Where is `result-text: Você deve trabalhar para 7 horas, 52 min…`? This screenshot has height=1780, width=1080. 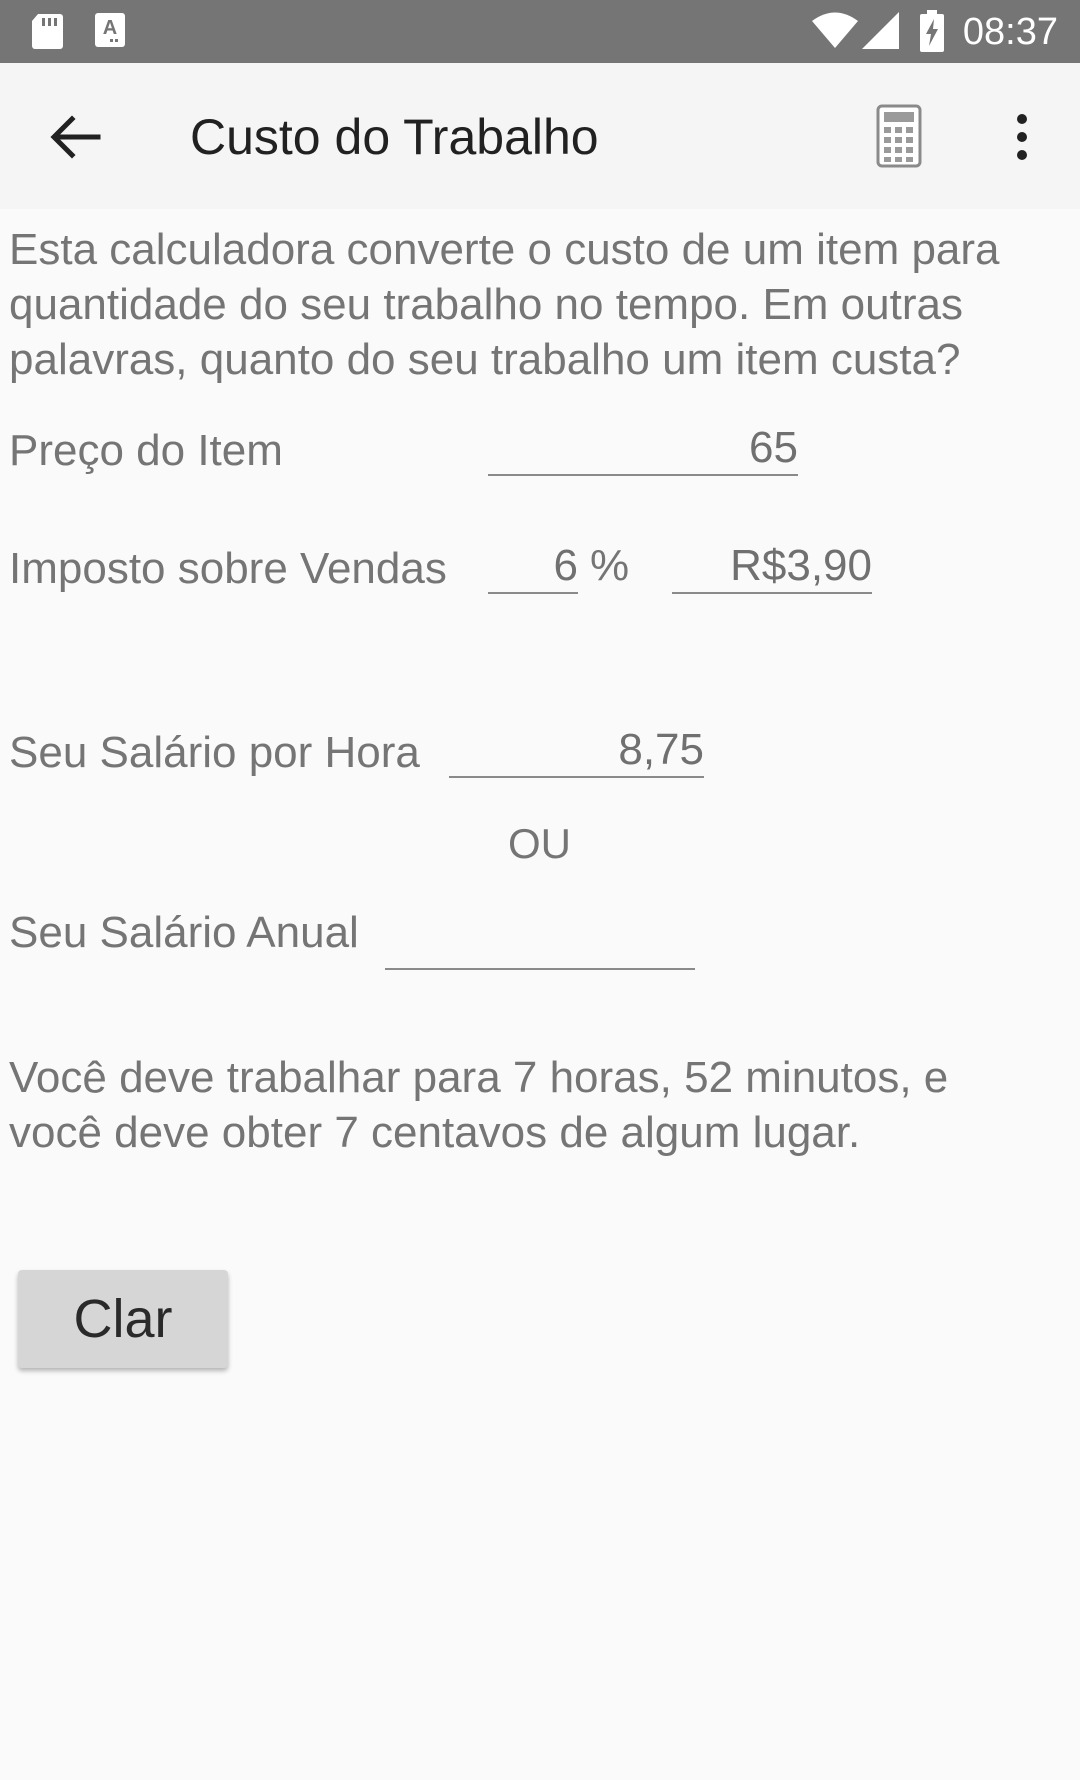
result-text: Você deve trabalhar para 7 horas, 52 min… is located at coordinates (479, 1105).